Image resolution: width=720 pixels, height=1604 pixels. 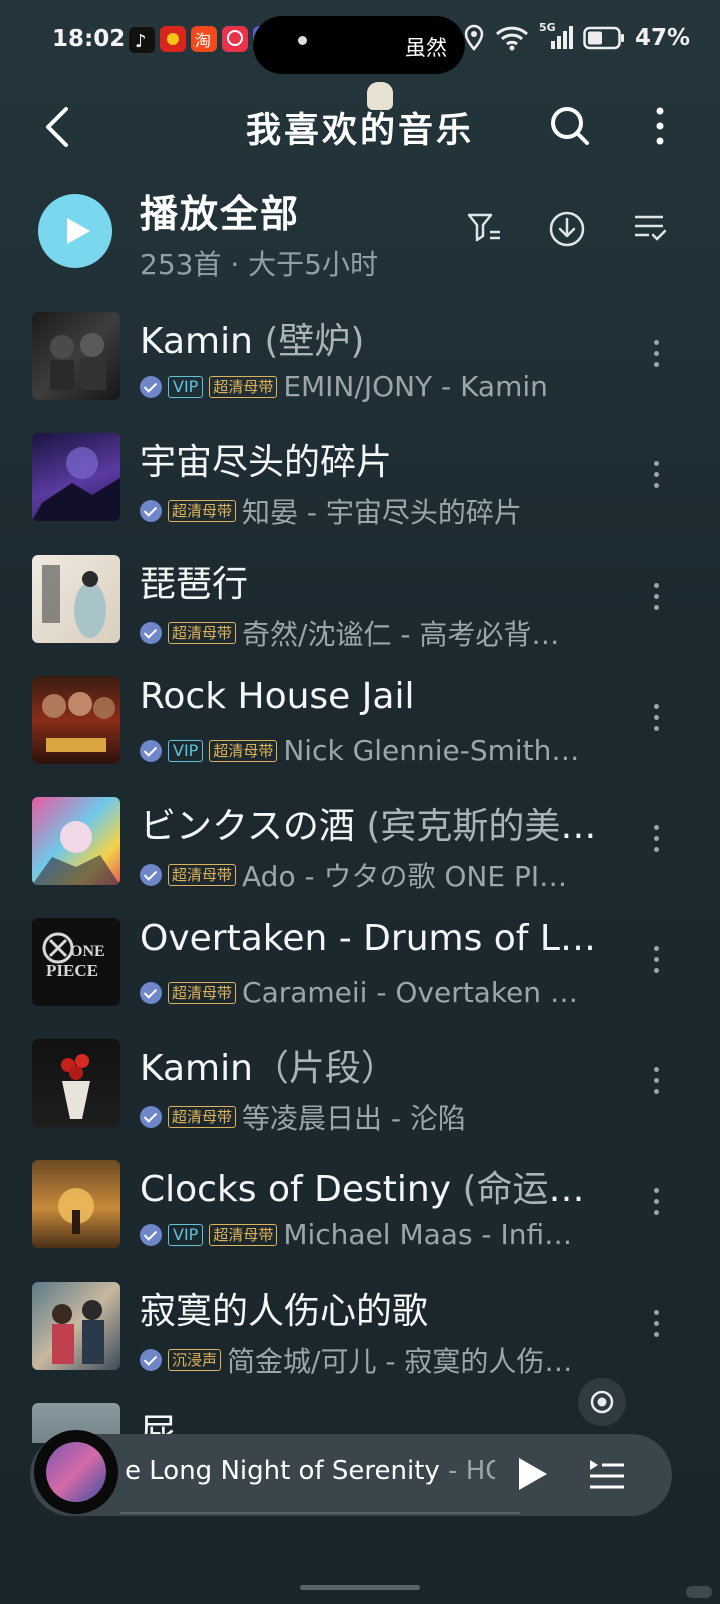 I want to click on song-row: 琵琶行 超清母带 奇然/沈谧仁 - 高考必背古诗词, so click(x=360, y=615).